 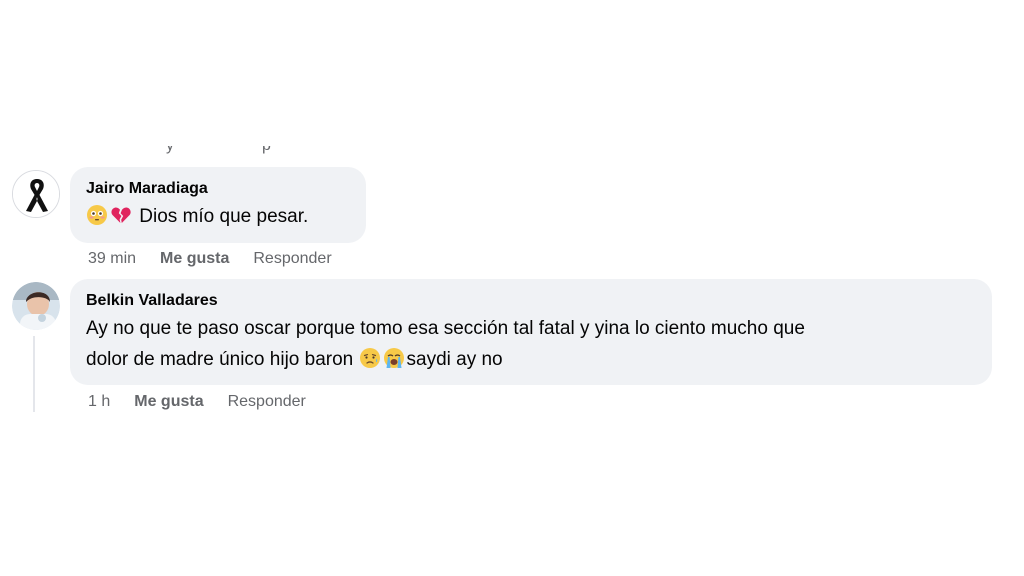 What do you see at coordinates (97, 220) in the screenshot?
I see `flushed-face-icon` at bounding box center [97, 220].